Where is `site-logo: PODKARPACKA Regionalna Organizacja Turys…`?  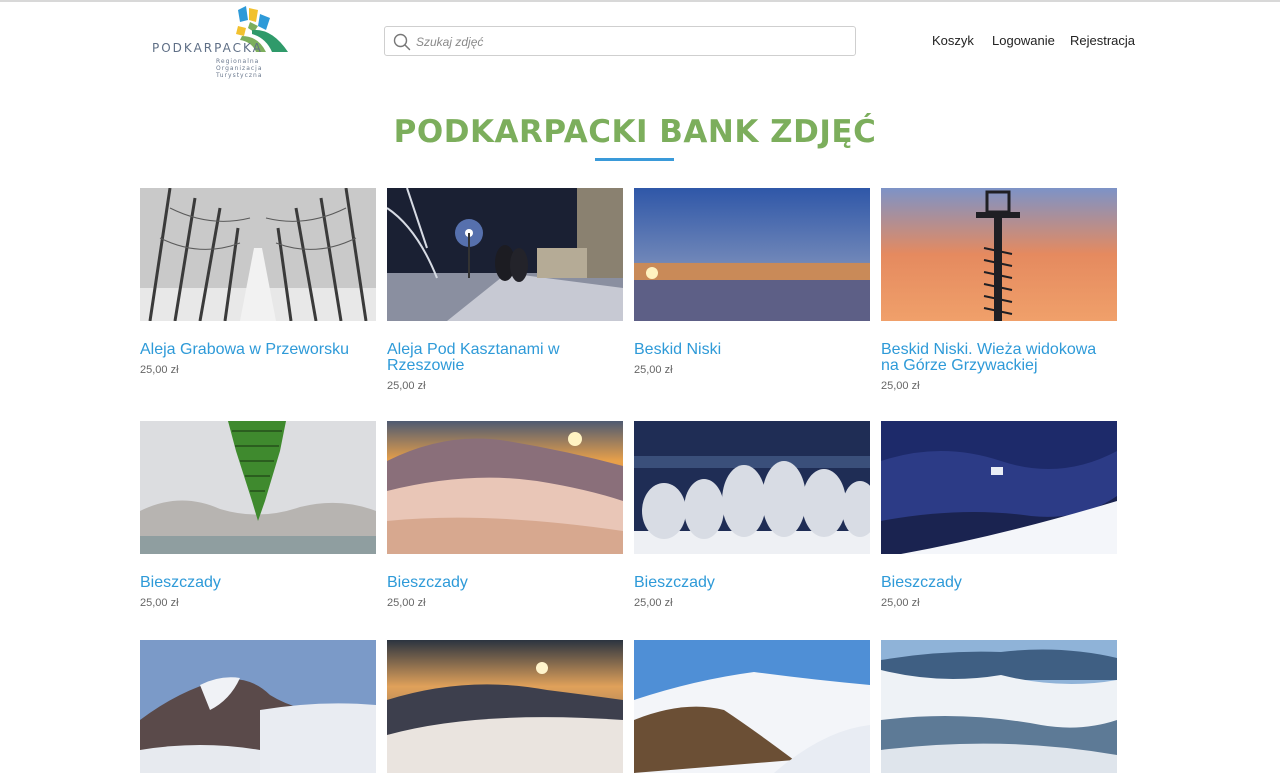
site-logo: PODKARPACKA Regionalna Organizacja Turys… is located at coordinates (225, 45).